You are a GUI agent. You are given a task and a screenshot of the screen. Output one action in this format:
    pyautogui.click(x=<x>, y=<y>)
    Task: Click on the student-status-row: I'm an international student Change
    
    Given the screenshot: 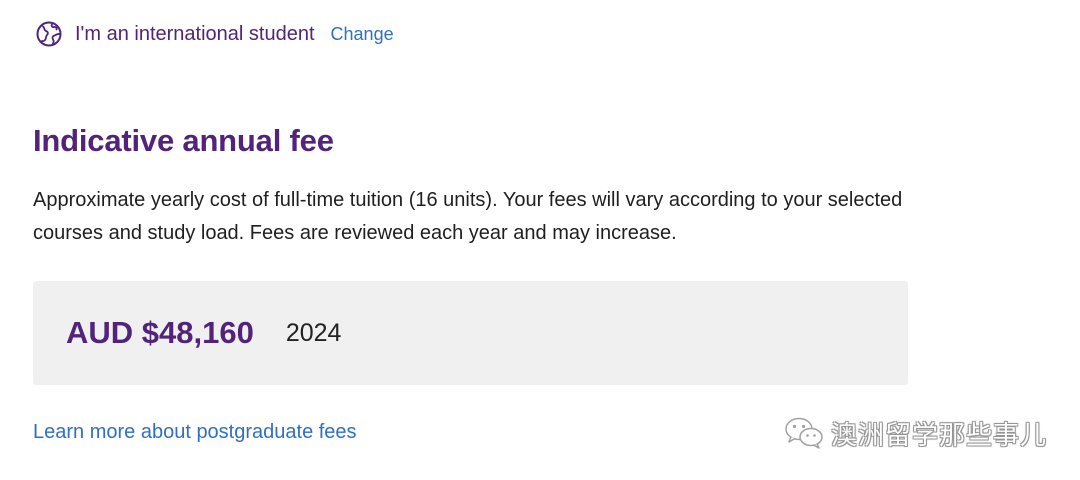 What is the action you would take?
    pyautogui.click(x=214, y=34)
    